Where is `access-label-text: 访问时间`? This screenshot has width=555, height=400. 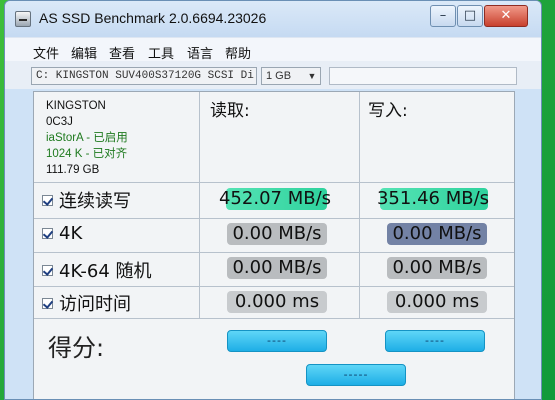 access-label-text: 访问时间 is located at coordinates (95, 304).